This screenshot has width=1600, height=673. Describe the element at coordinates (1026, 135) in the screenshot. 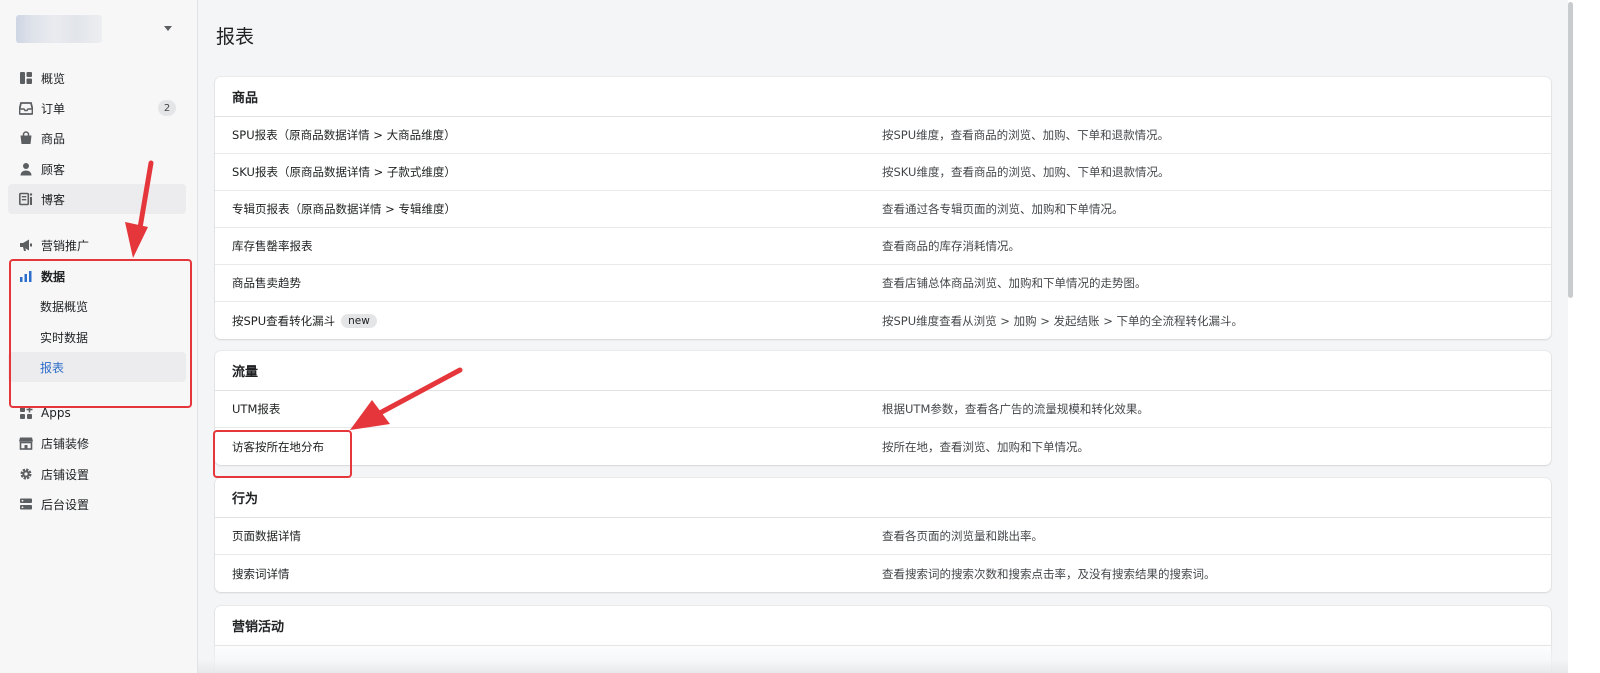

I see `report-desc: 按SPU维度，查看商品的浏览、加购、下单和退款情况。` at that location.